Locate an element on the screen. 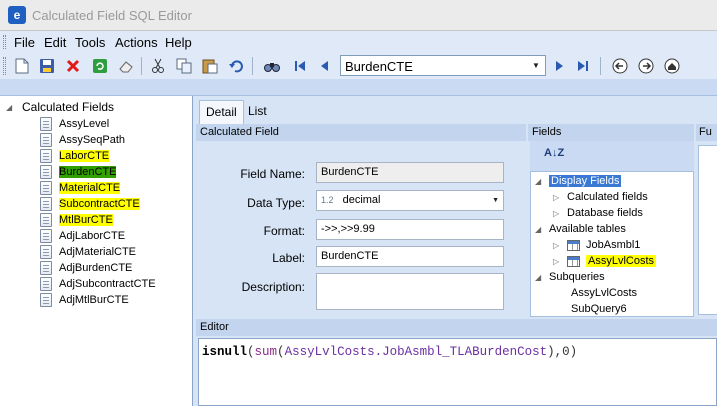 The width and height of the screenshot is (717, 406). tree-item: LaborCTE is located at coordinates (75, 156).